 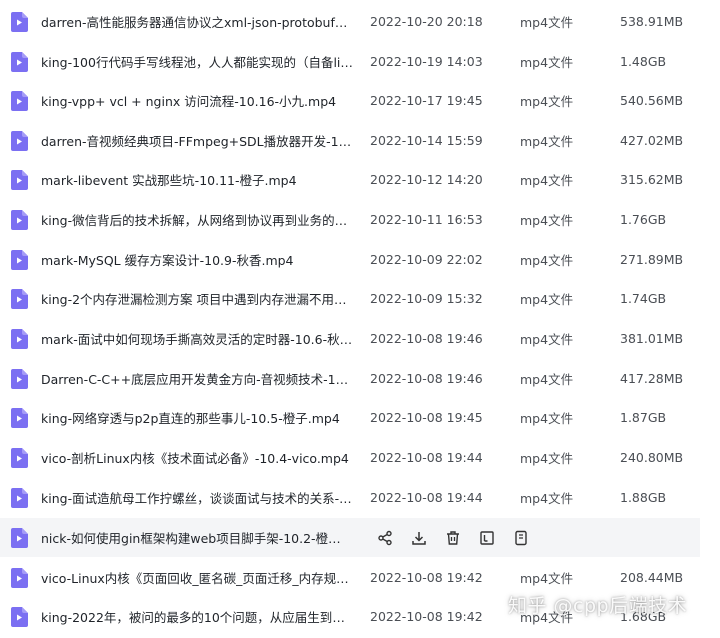 I want to click on file-size: 271.89MB, so click(x=652, y=259).